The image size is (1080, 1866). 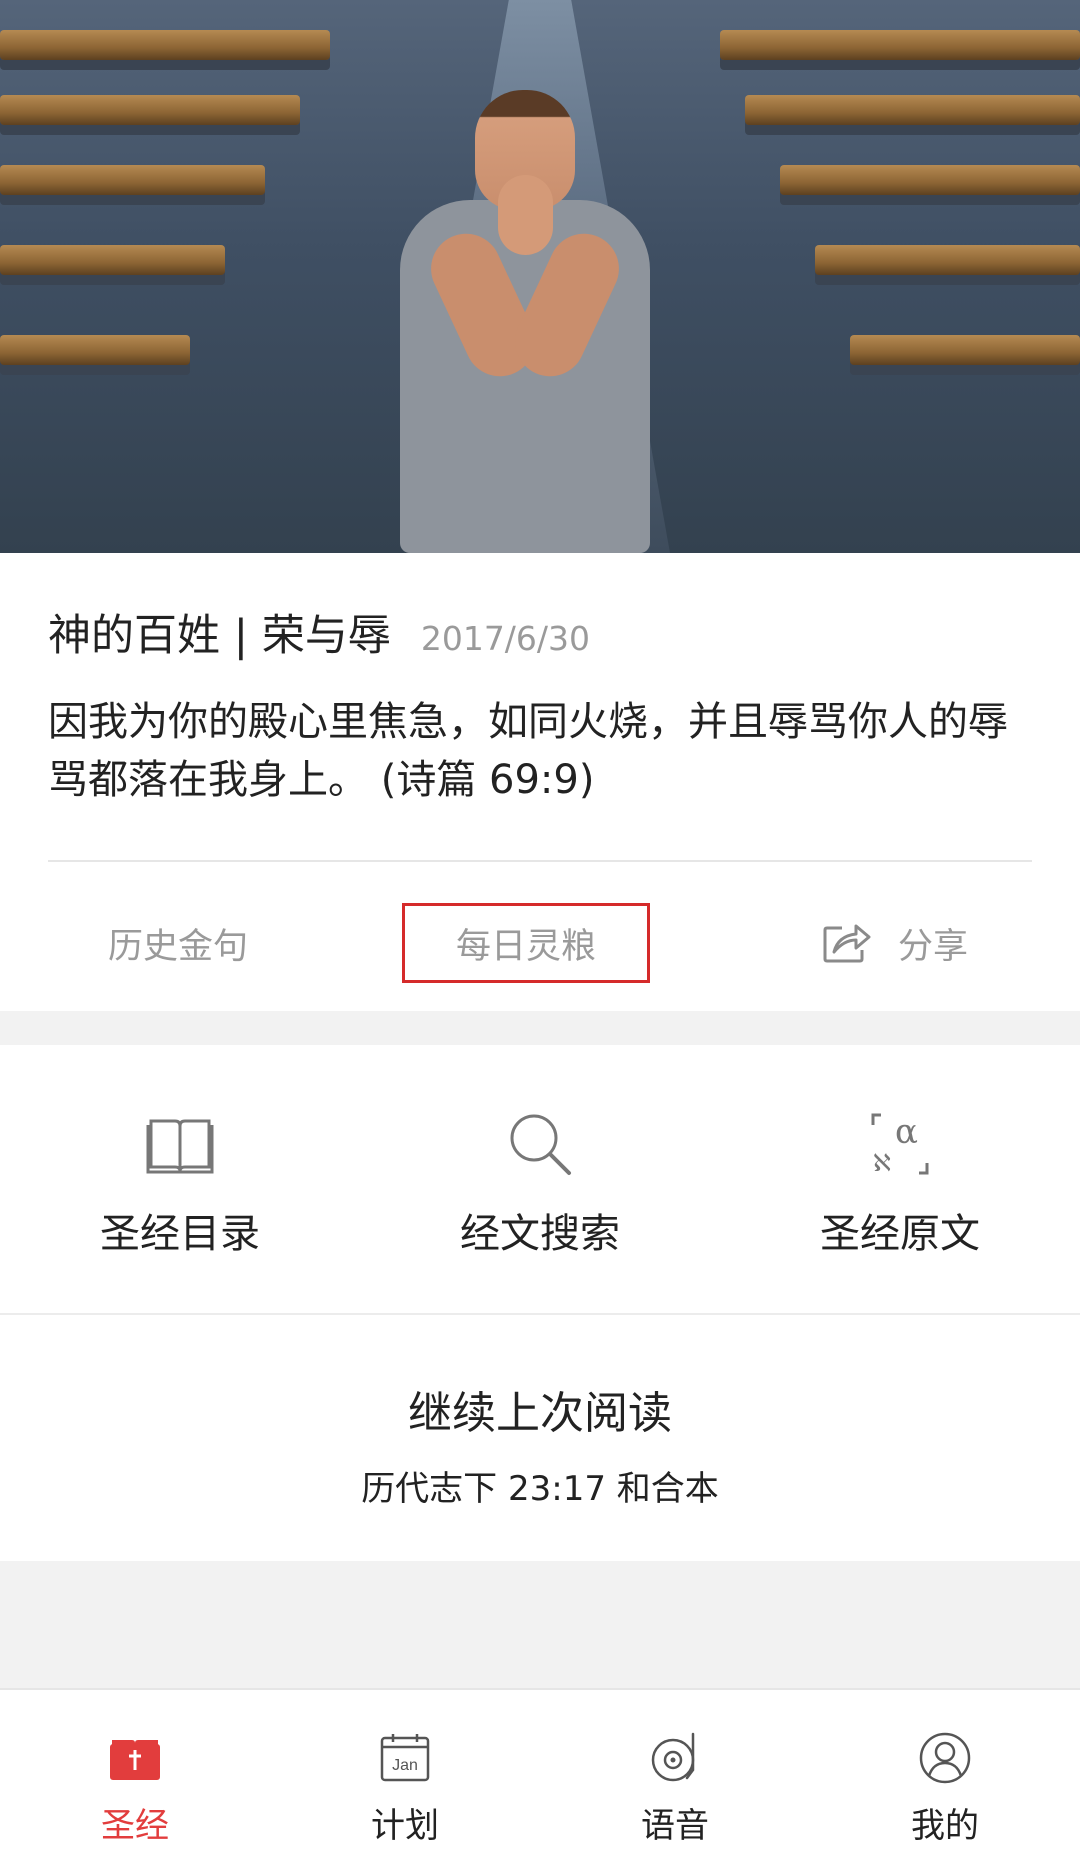 I want to click on history-verses-label: 历史金句, so click(x=178, y=946).